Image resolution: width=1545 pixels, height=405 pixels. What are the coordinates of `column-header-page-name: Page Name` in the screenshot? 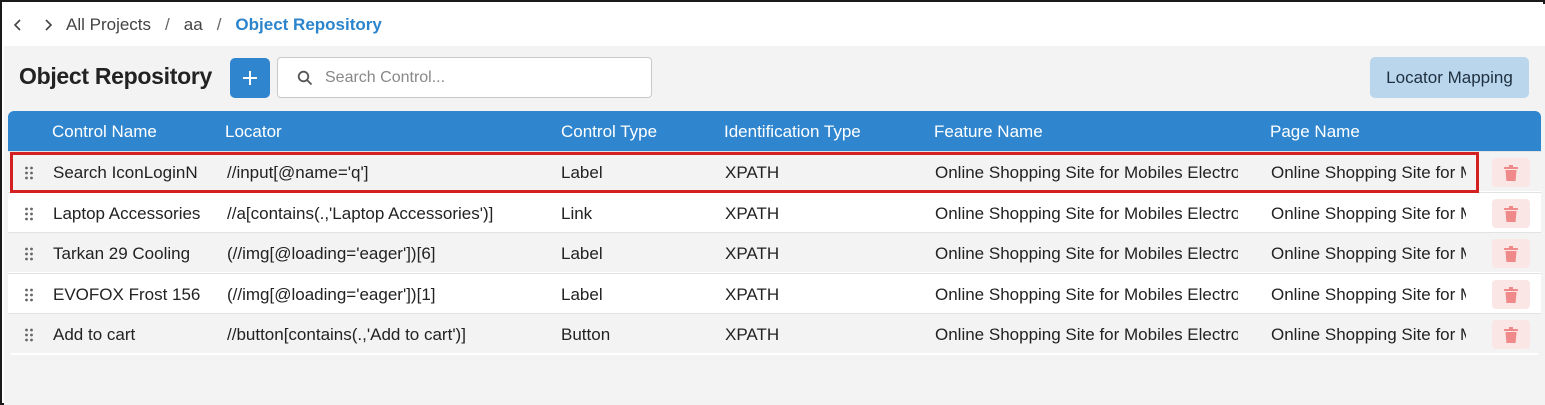 It's located at (1315, 132).